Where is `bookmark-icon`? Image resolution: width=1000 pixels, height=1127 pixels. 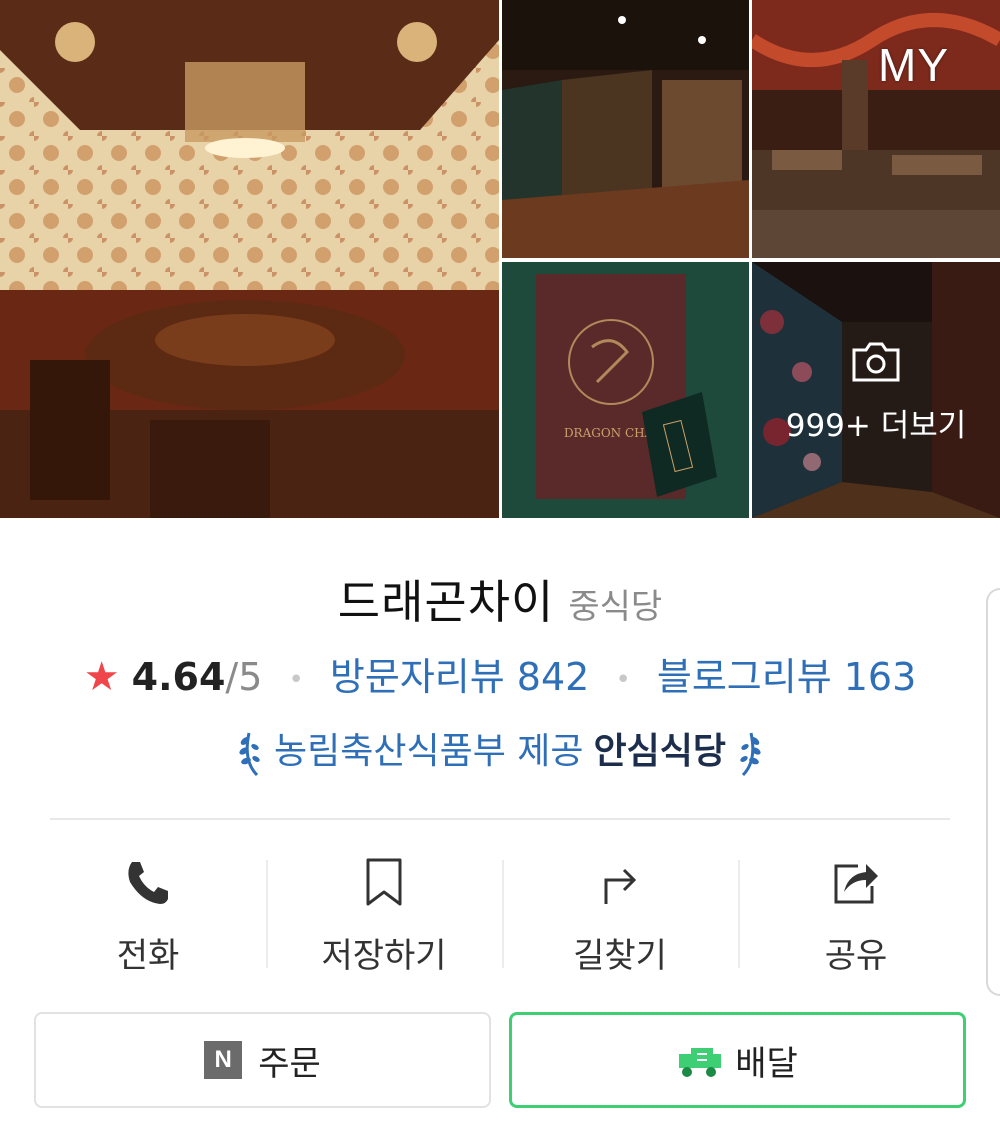 bookmark-icon is located at coordinates (384, 882).